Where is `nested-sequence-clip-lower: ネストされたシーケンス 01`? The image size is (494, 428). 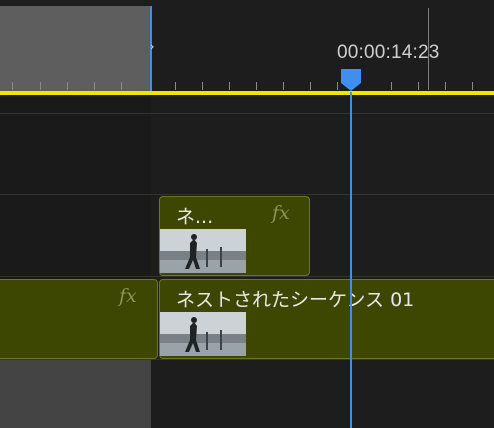 nested-sequence-clip-lower: ネストされたシーケンス 01 is located at coordinates (326, 319).